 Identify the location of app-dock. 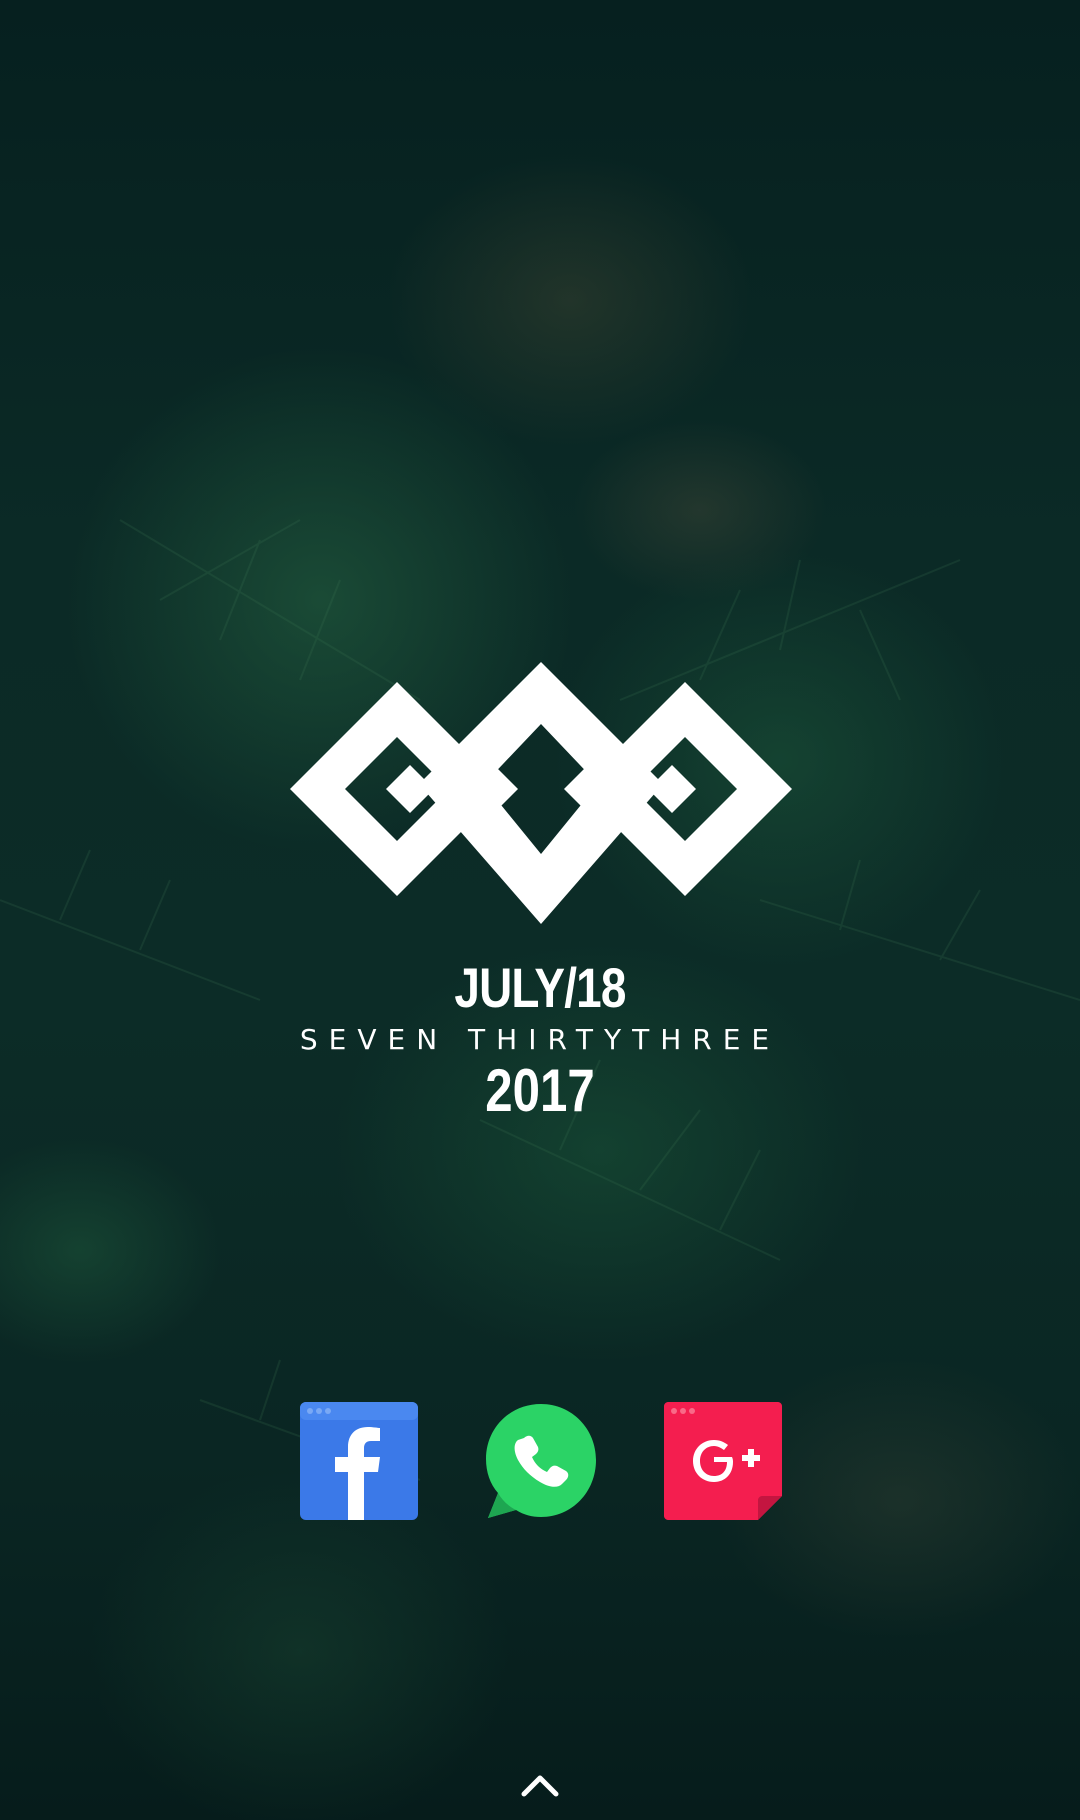
(540, 1462).